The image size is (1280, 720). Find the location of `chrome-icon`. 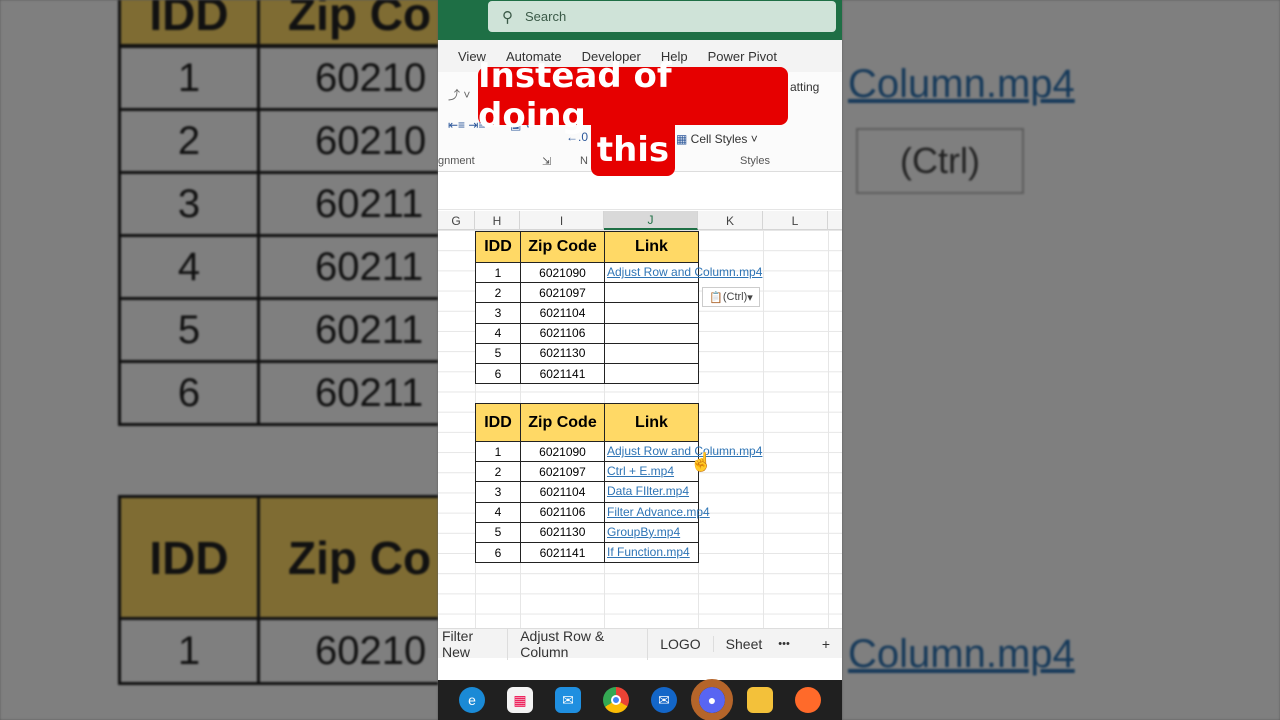

chrome-icon is located at coordinates (616, 700).